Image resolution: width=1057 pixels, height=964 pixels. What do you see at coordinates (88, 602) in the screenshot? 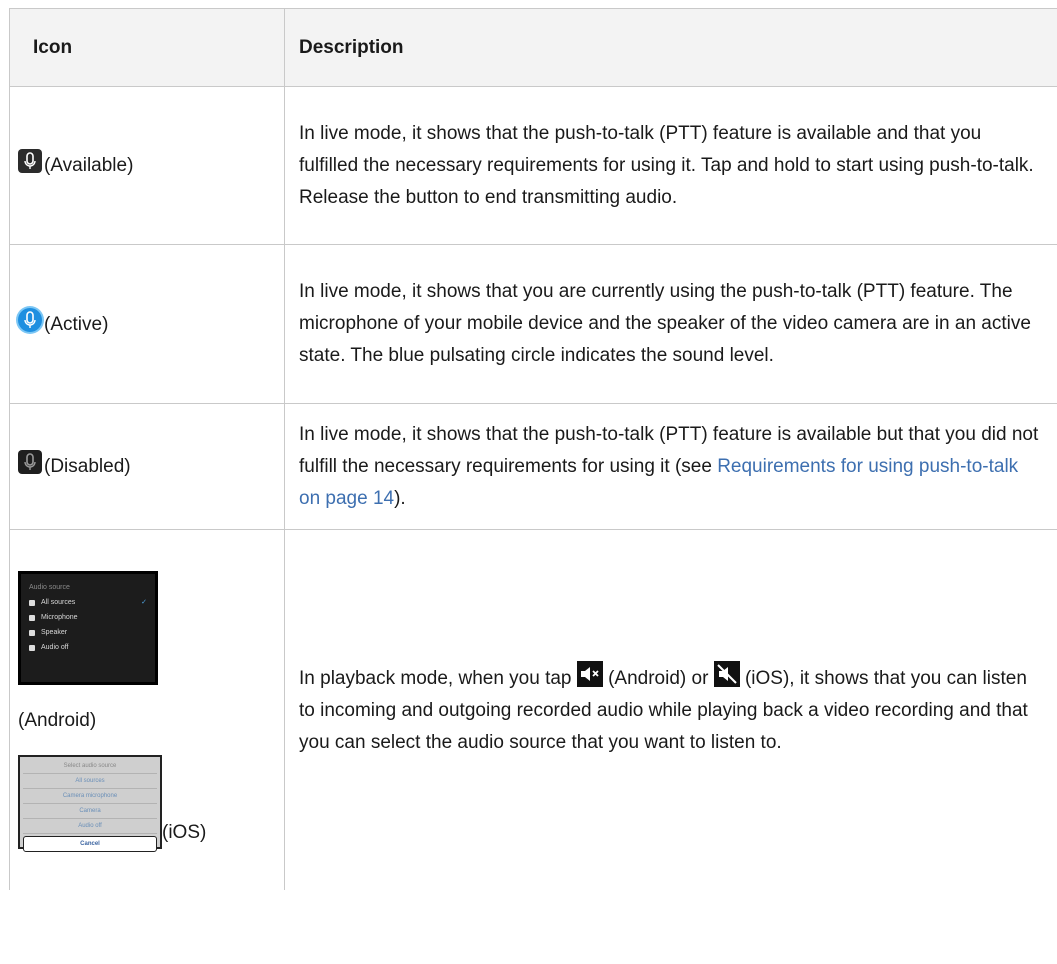
I see `android-menu-item: All sources ✓` at bounding box center [88, 602].